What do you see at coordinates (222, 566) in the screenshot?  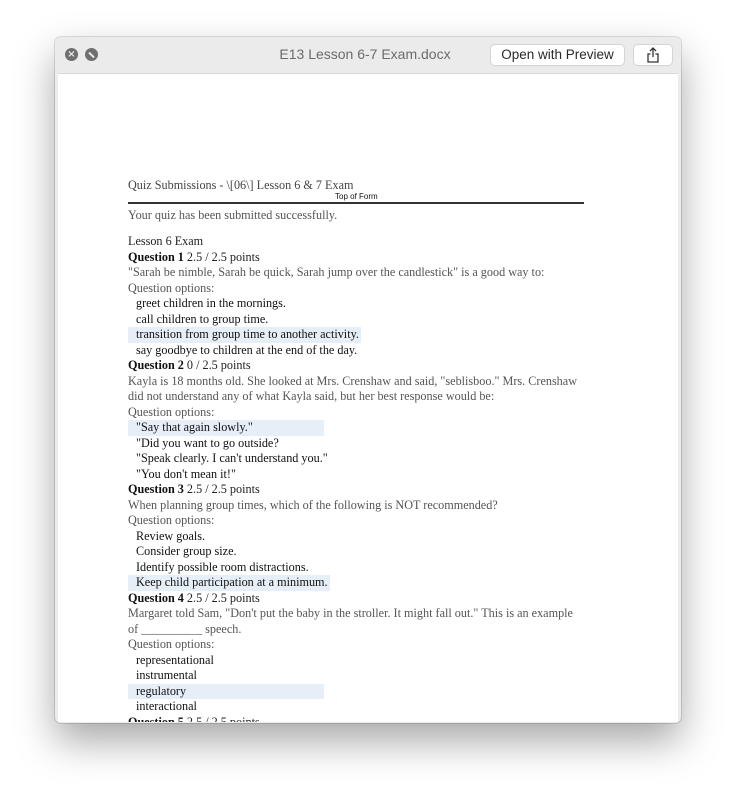 I see `answer-option: Identify possible room distractions.` at bounding box center [222, 566].